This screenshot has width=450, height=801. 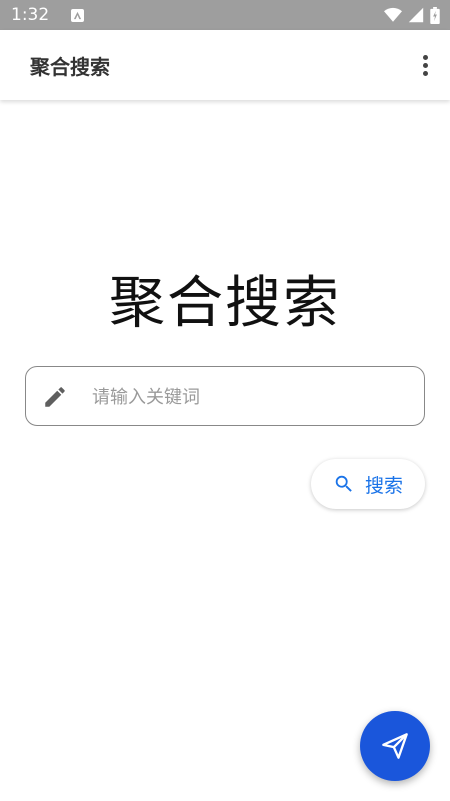 What do you see at coordinates (435, 15) in the screenshot?
I see `battery-icon` at bounding box center [435, 15].